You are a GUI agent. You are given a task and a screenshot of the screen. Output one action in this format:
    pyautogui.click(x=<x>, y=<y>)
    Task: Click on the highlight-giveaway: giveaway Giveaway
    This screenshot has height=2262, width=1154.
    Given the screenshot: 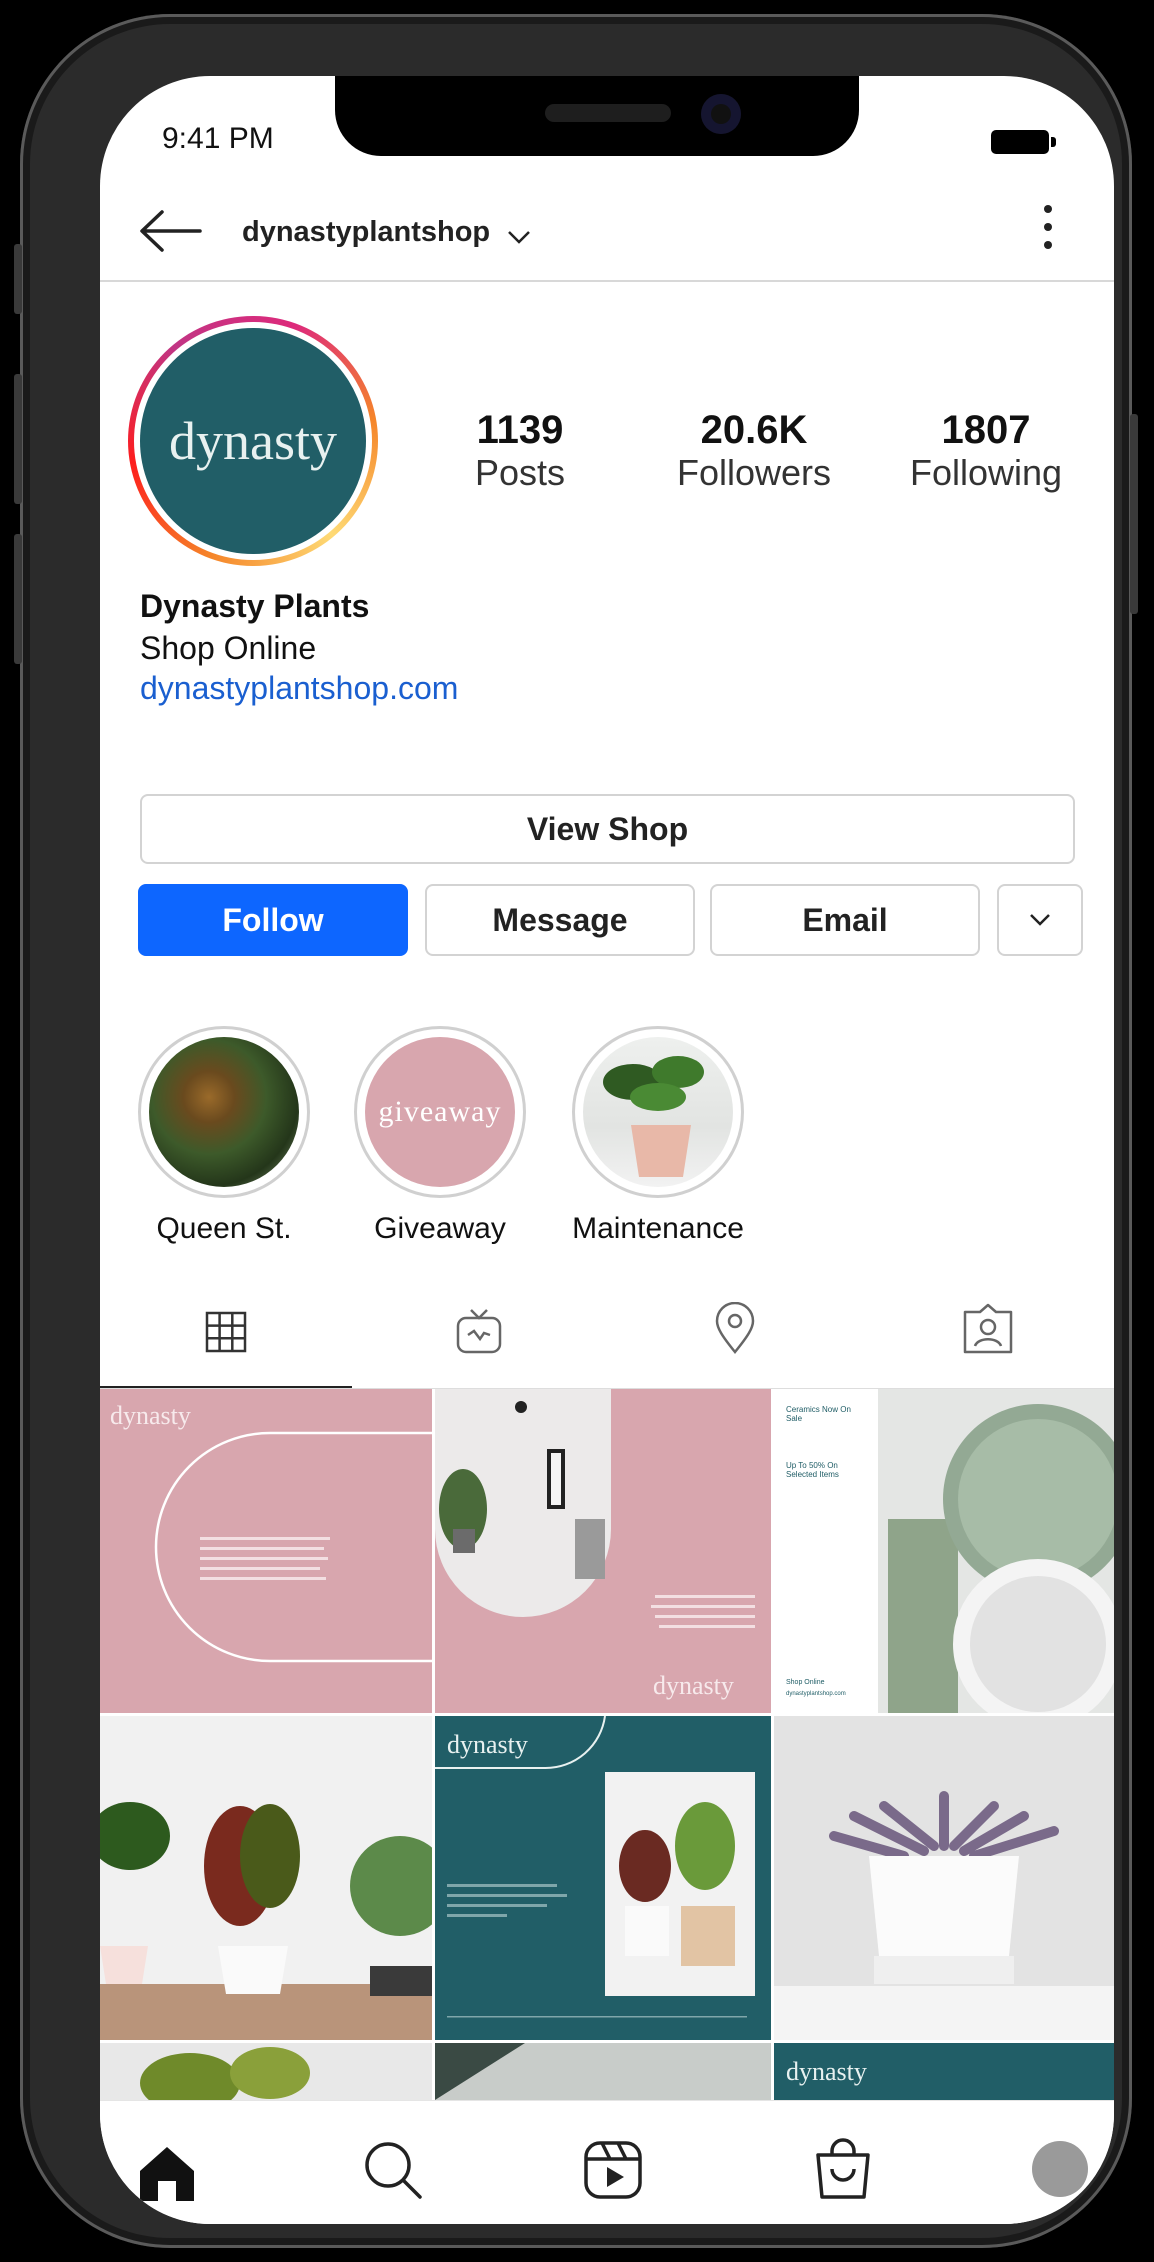 What is the action you would take?
    pyautogui.click(x=440, y=1136)
    